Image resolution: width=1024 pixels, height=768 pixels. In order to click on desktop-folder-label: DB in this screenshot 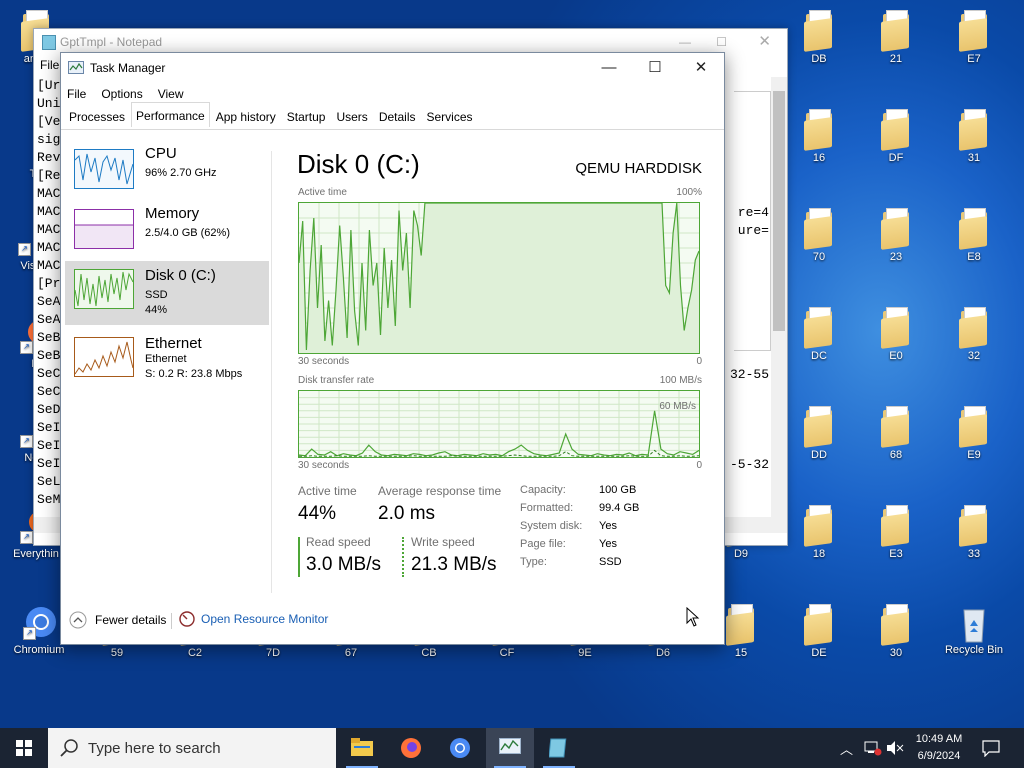, I will do `click(819, 59)`.